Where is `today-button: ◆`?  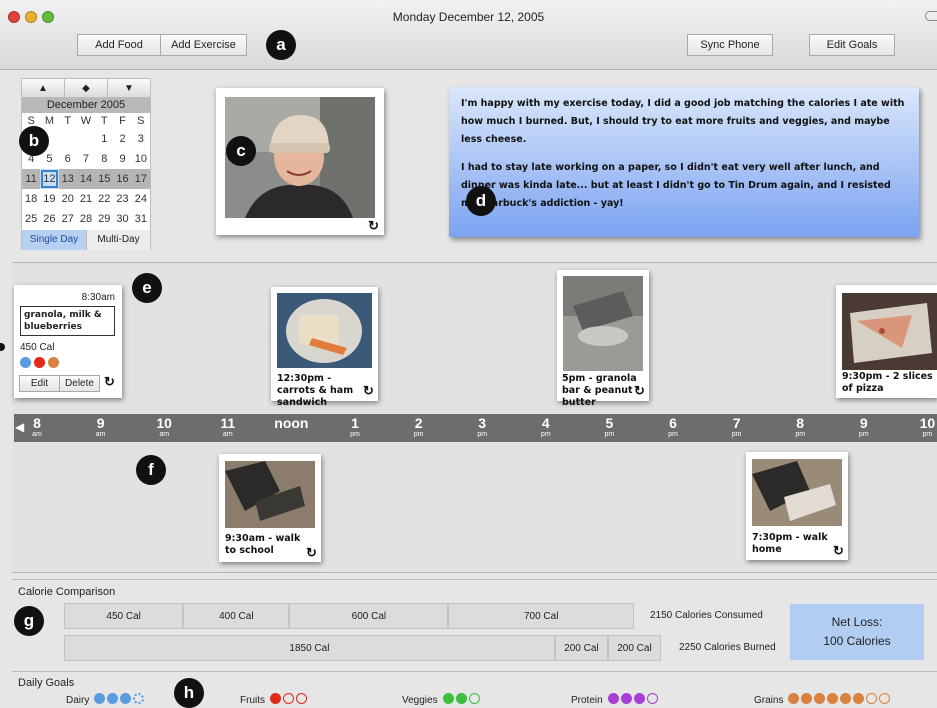
today-button: ◆ is located at coordinates (86, 88).